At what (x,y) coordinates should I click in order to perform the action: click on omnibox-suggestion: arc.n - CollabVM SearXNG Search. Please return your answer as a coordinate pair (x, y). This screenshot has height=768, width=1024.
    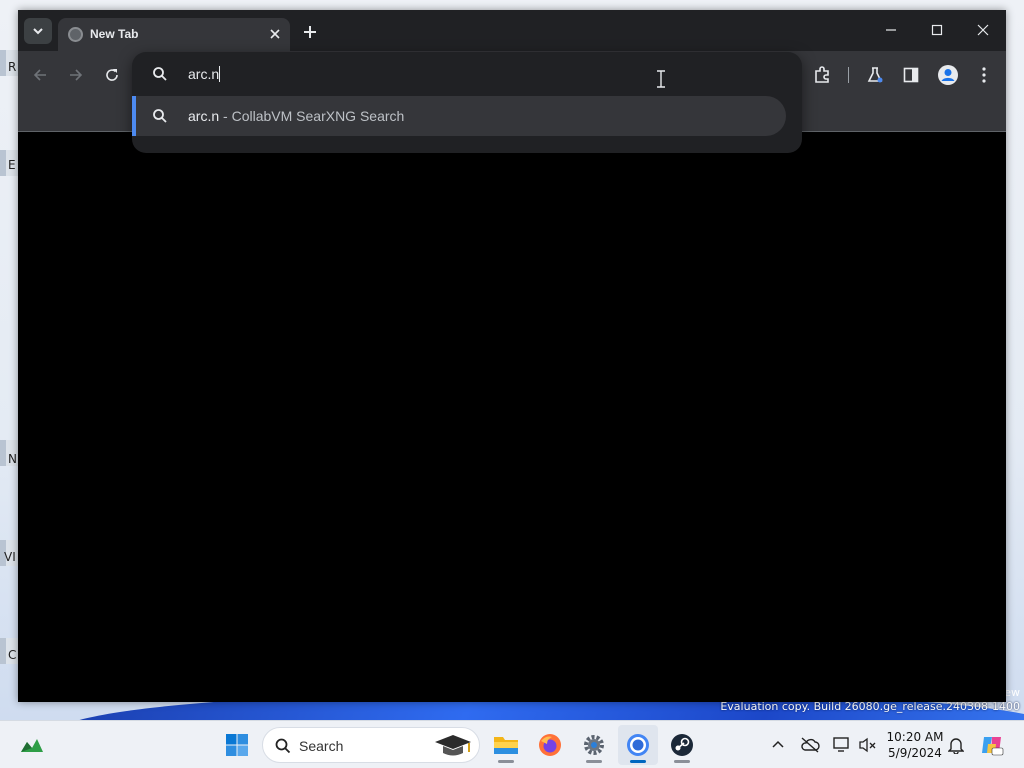
    Looking at the image, I should click on (459, 116).